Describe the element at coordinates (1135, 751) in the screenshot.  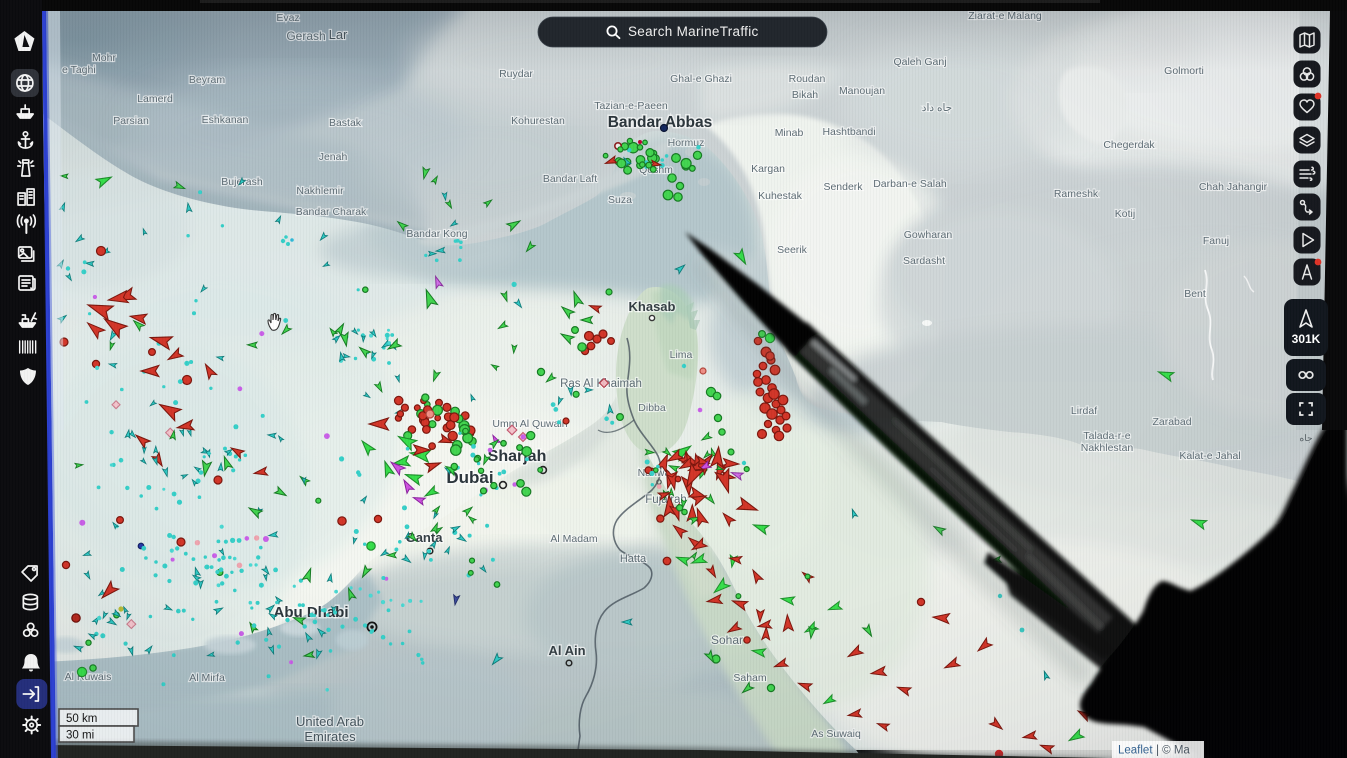
I see `svg-text: Leaflet` at that location.